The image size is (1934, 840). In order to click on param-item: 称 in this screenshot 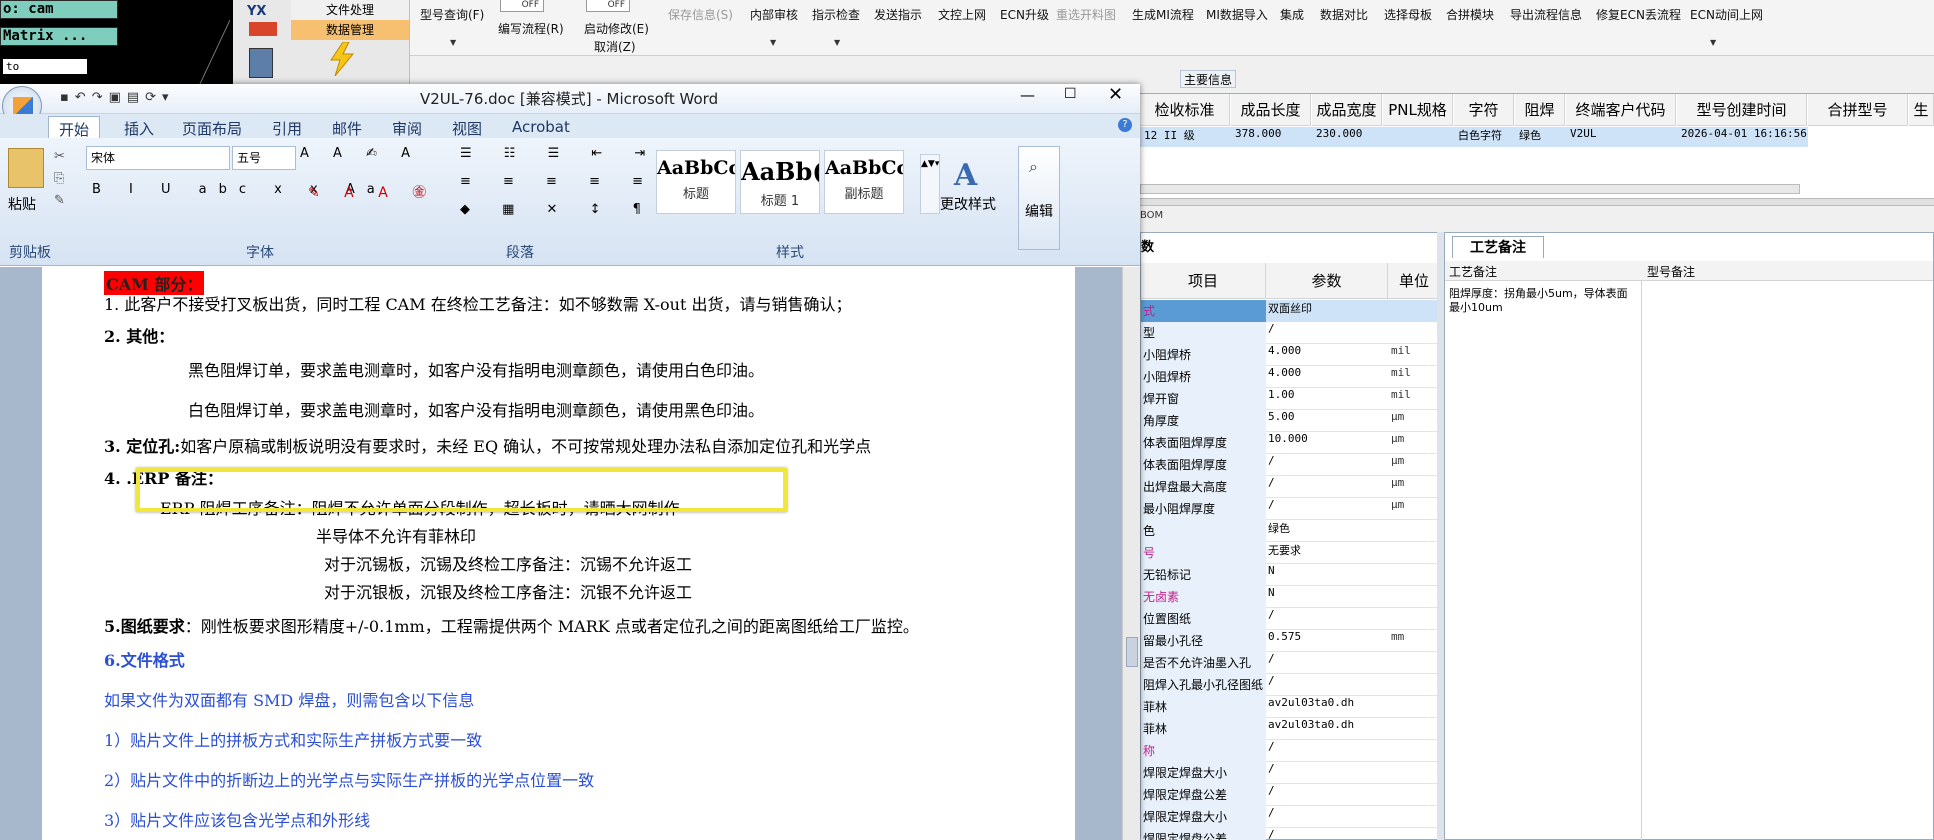, I will do `click(1203, 751)`.